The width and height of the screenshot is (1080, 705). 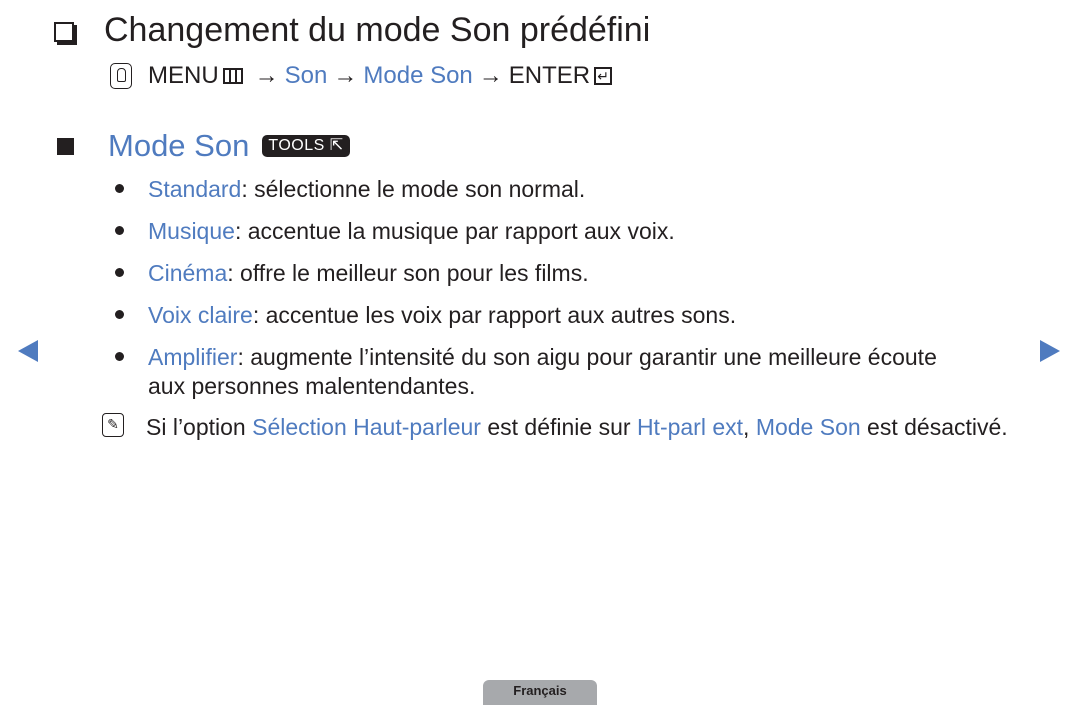 What do you see at coordinates (603, 76) in the screenshot?
I see `enter-icon: ↵` at bounding box center [603, 76].